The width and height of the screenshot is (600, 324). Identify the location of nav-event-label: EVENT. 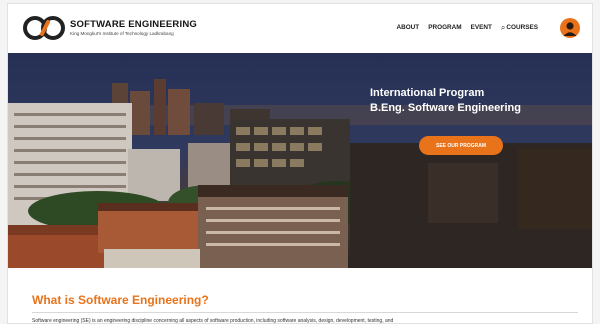
(481, 27).